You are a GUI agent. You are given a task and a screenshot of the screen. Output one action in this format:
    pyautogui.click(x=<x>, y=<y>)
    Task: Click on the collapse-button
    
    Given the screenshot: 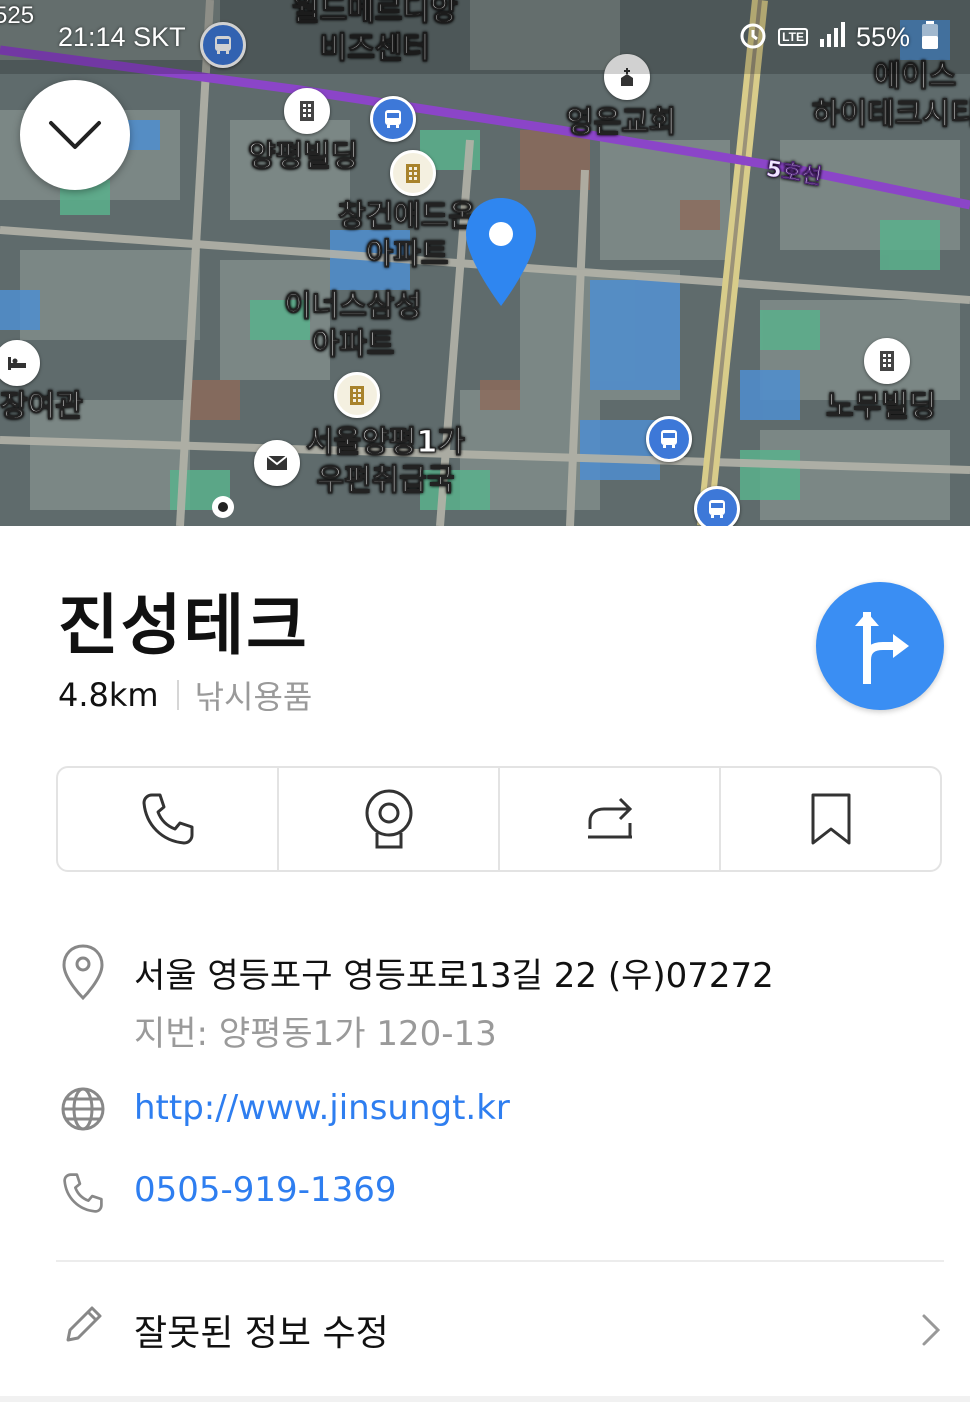 What is the action you would take?
    pyautogui.click(x=75, y=135)
    